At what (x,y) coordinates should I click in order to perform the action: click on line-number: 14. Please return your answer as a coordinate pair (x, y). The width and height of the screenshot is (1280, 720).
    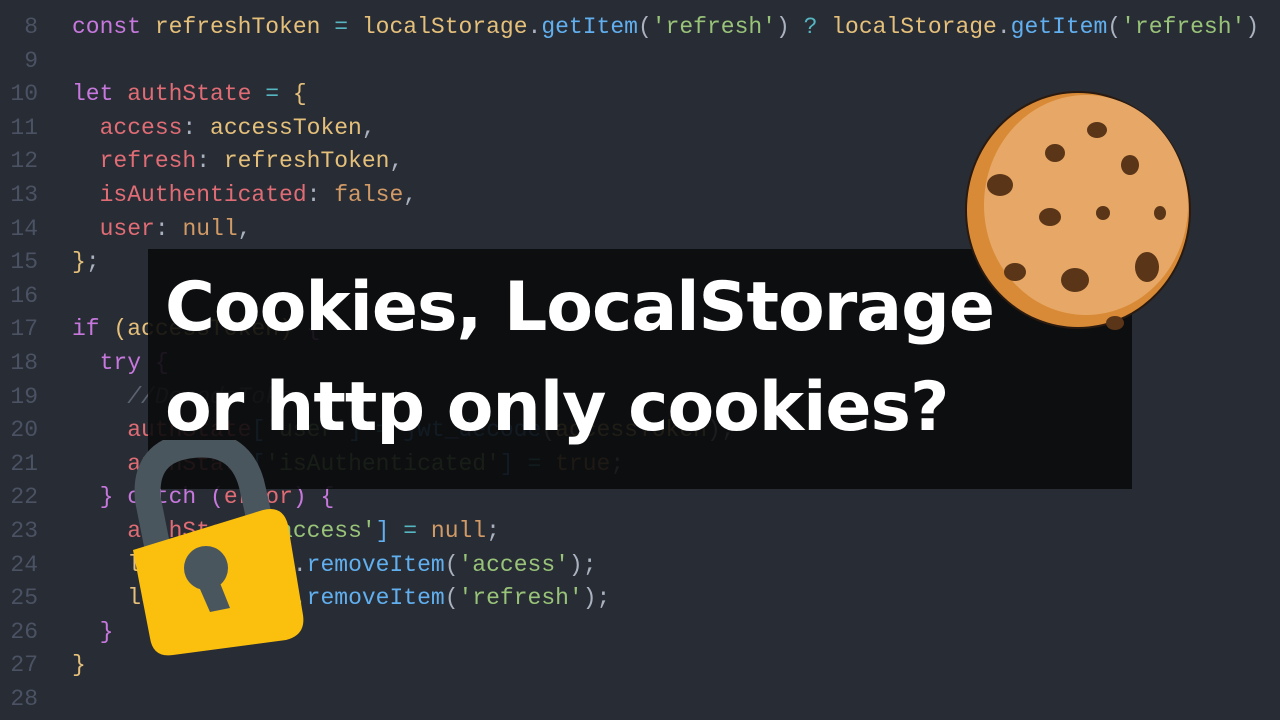
    Looking at the image, I should click on (24, 228).